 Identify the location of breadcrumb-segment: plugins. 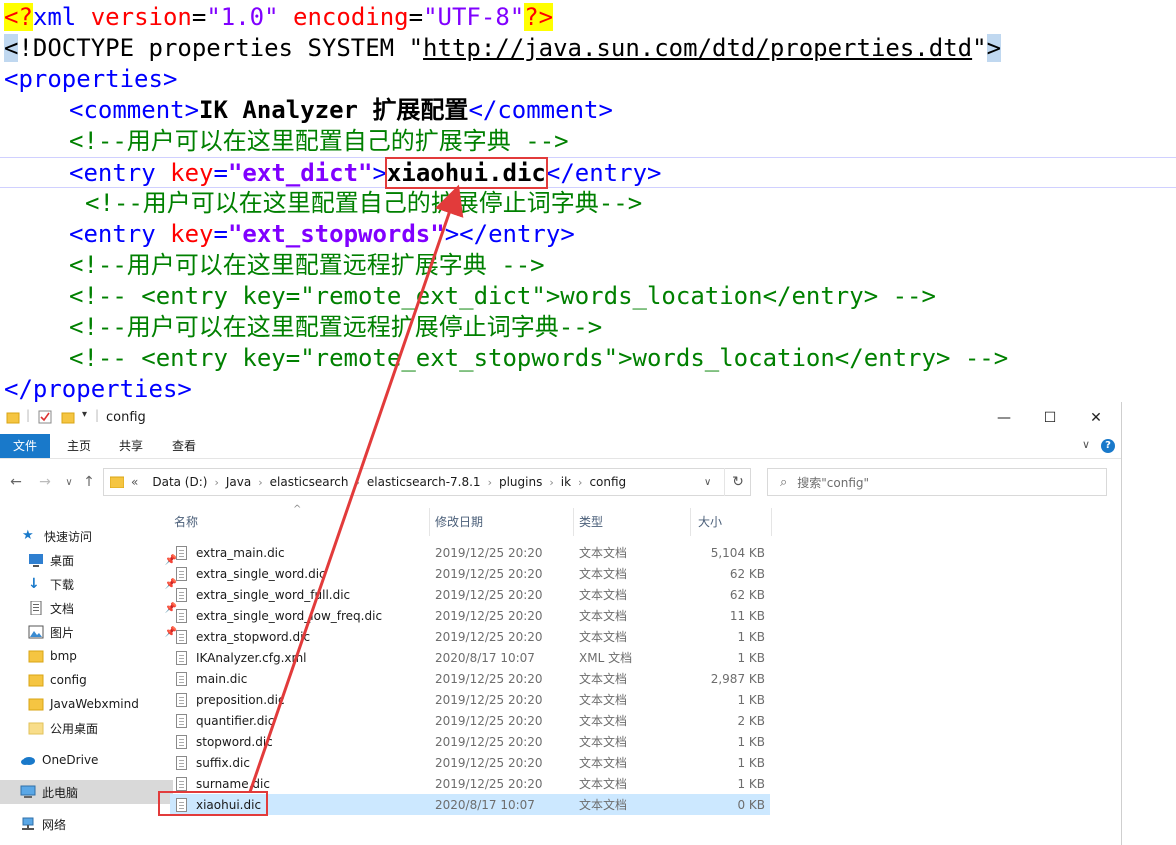
(520, 482).